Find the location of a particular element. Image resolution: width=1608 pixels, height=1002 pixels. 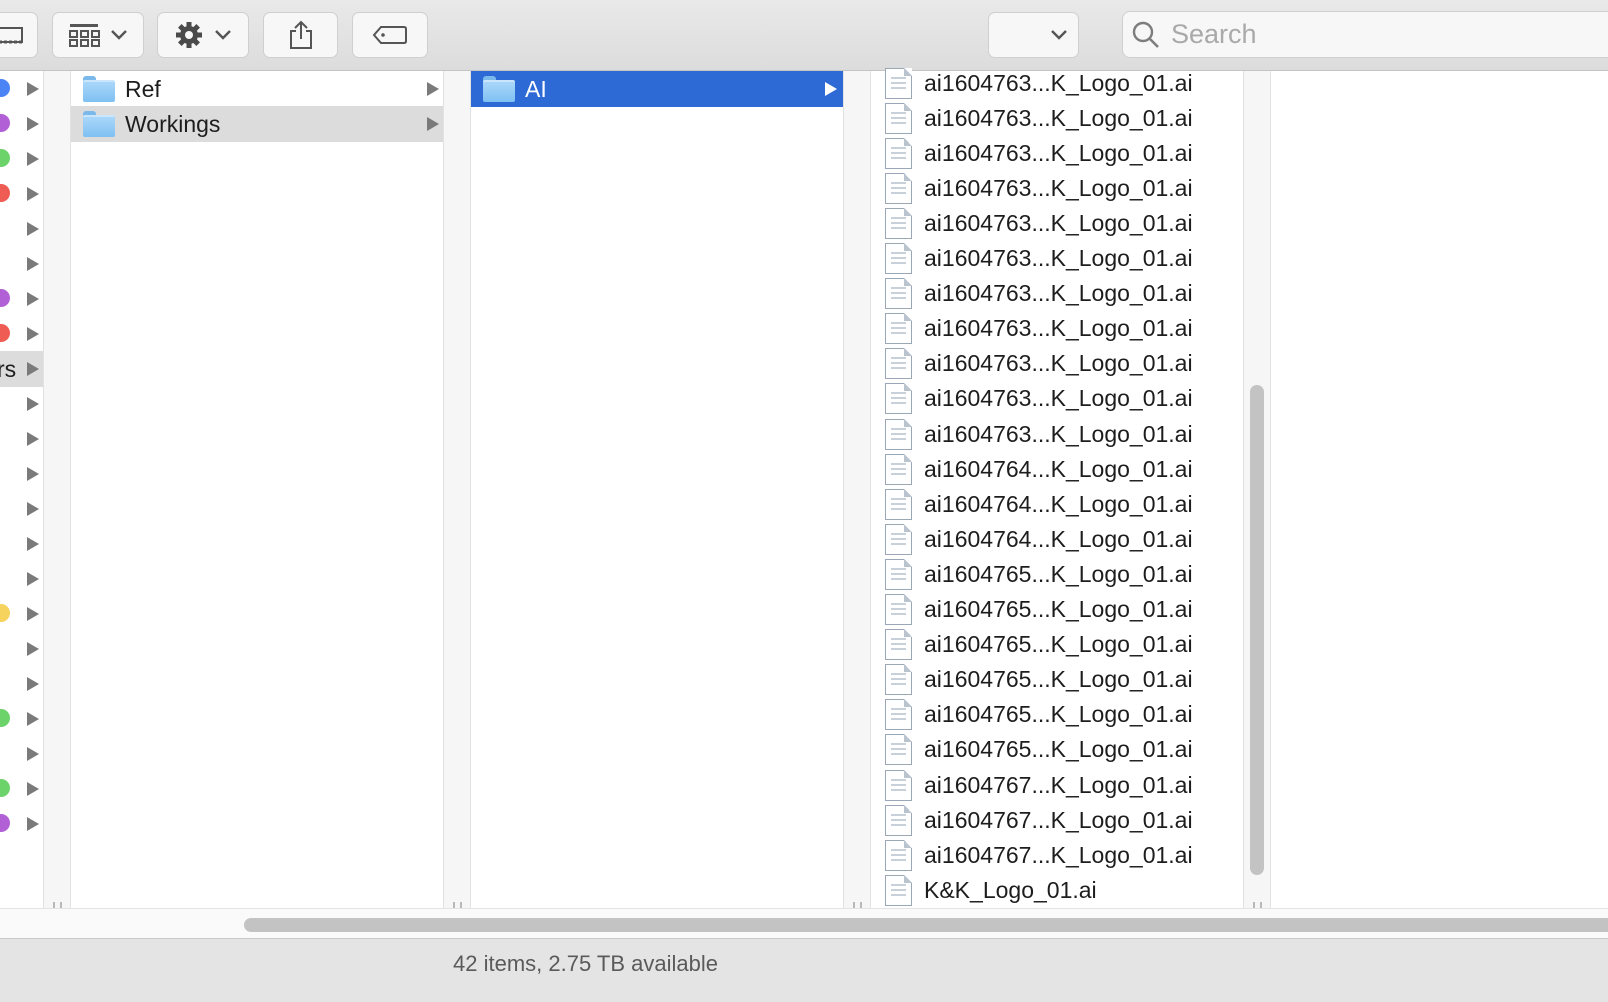

file-row: K&K_Logo_01.ai is located at coordinates (1057, 890).